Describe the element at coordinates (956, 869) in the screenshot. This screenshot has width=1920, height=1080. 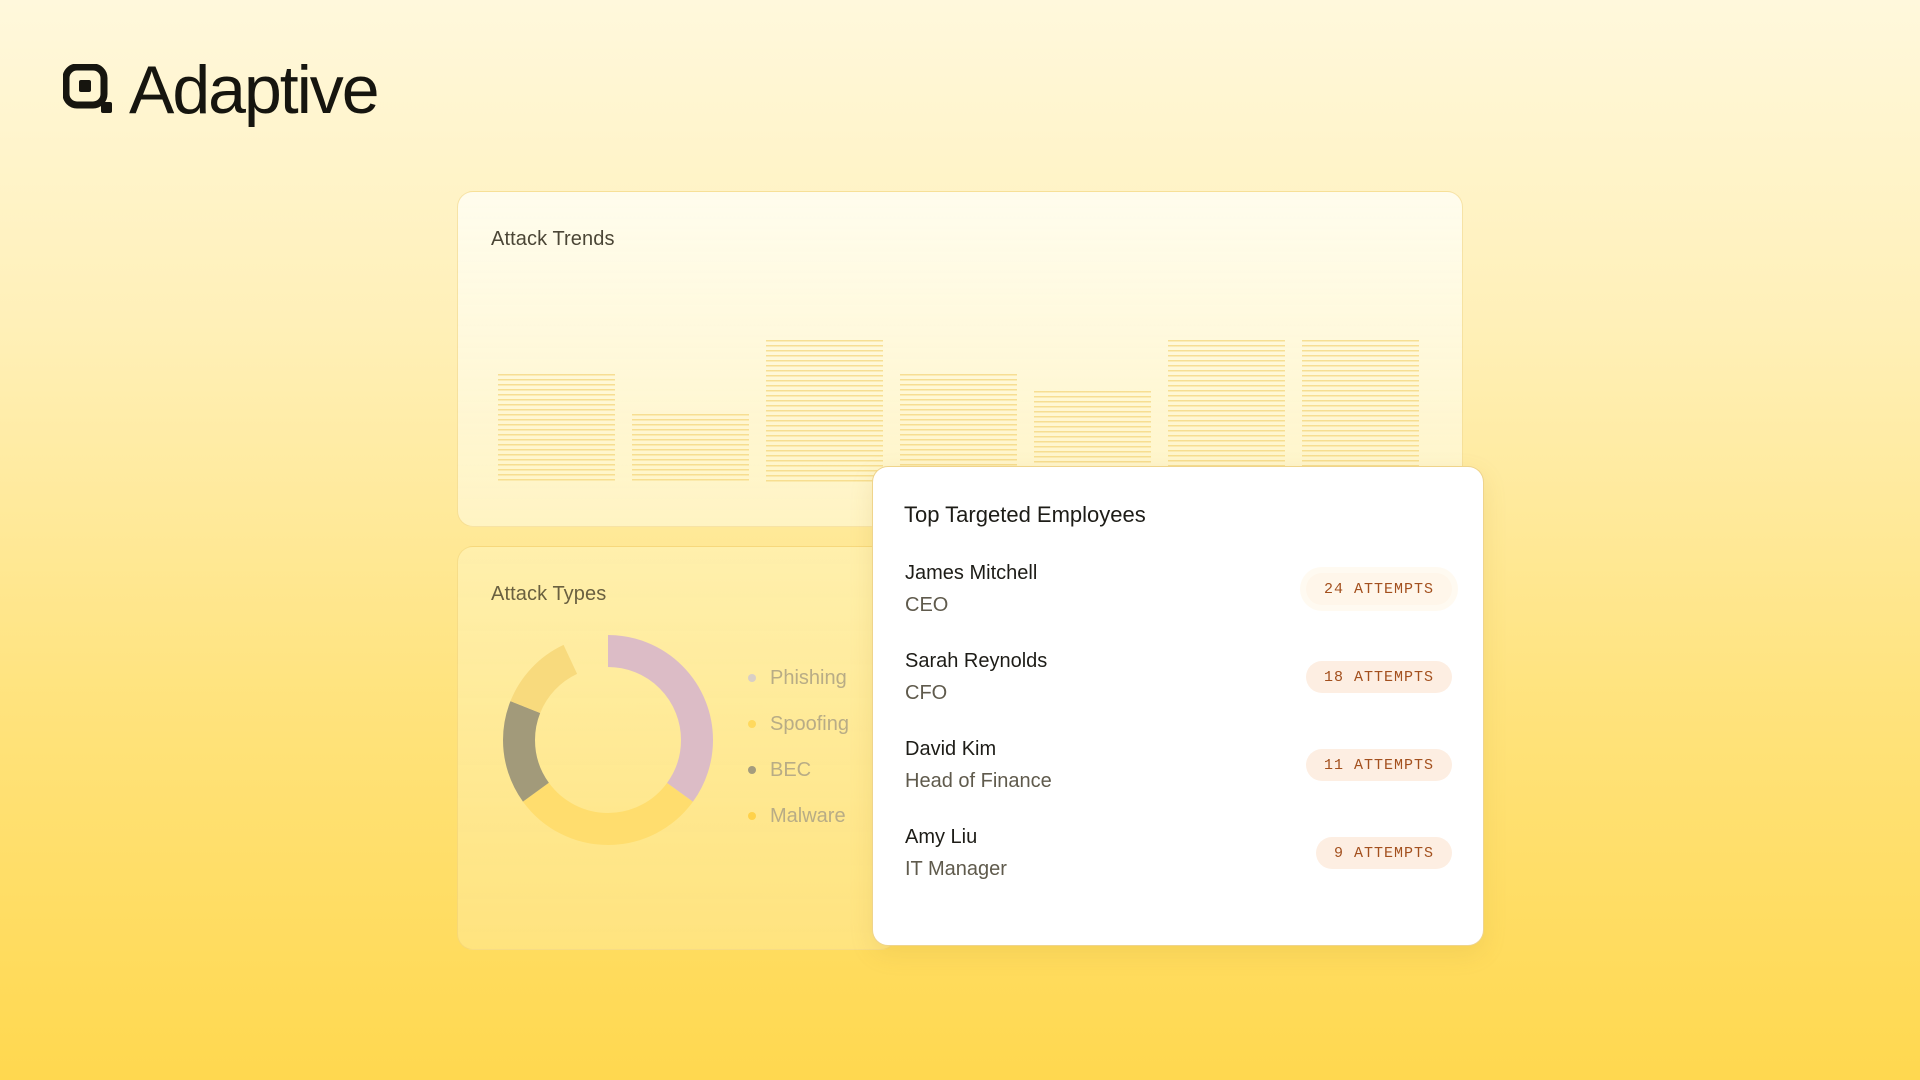
I see `employee-role: IT Manager` at that location.